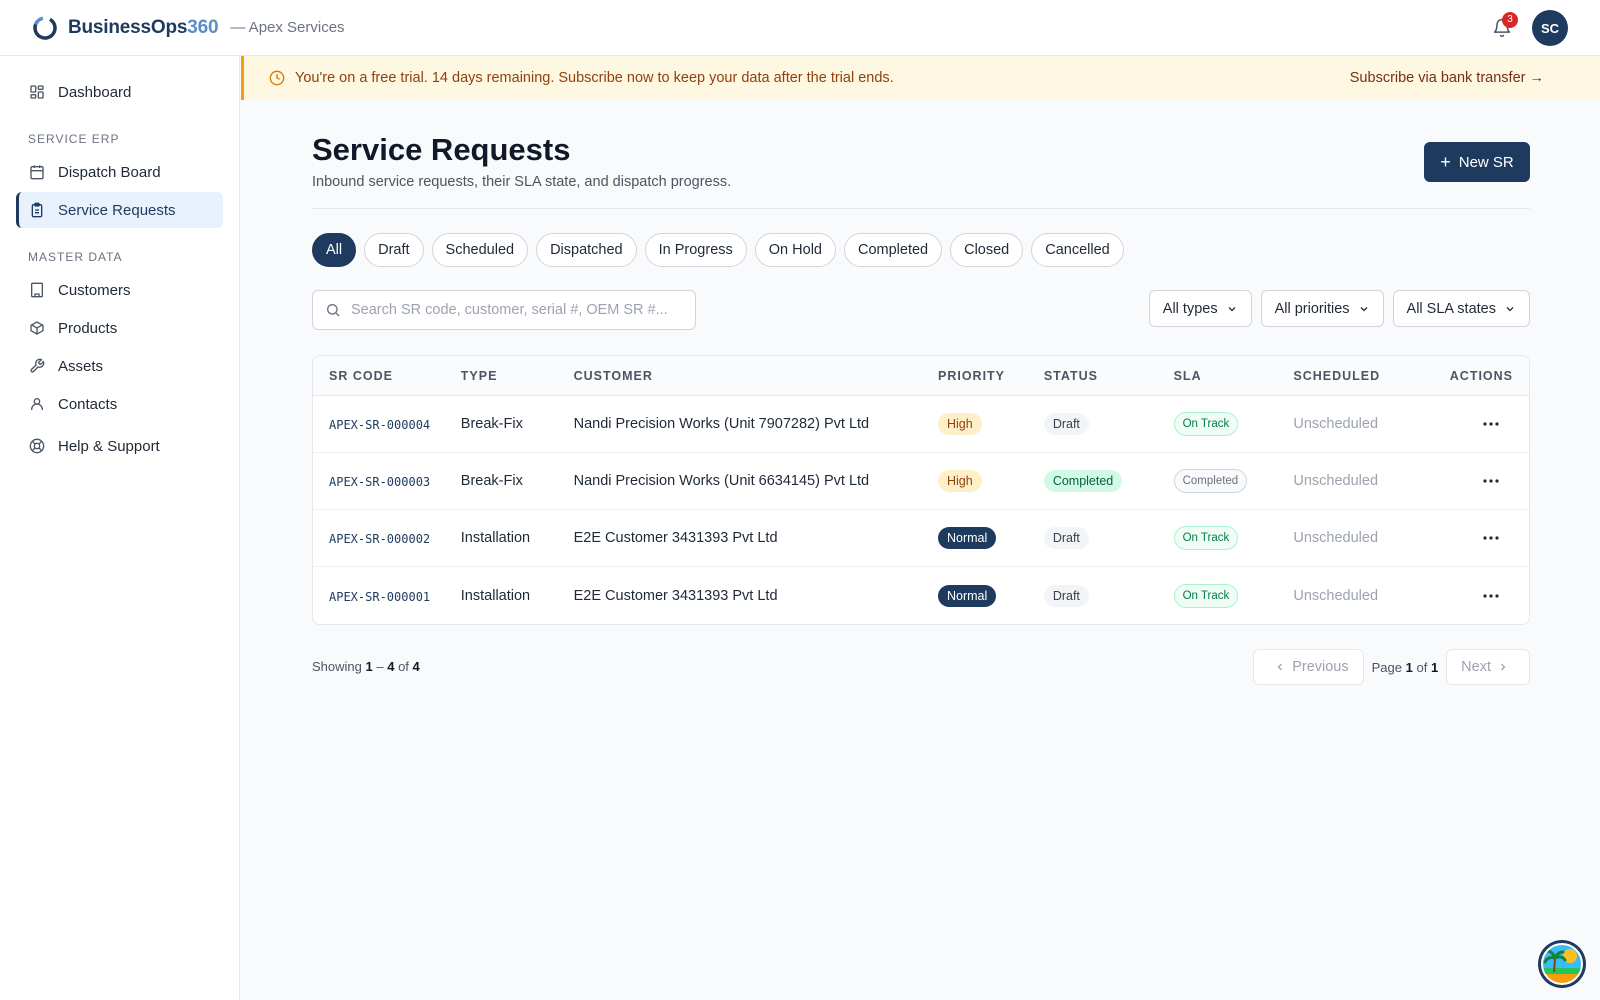 This screenshot has height=1000, width=1600. Describe the element at coordinates (1280, 667) in the screenshot. I see `chevron-left-icon` at that location.